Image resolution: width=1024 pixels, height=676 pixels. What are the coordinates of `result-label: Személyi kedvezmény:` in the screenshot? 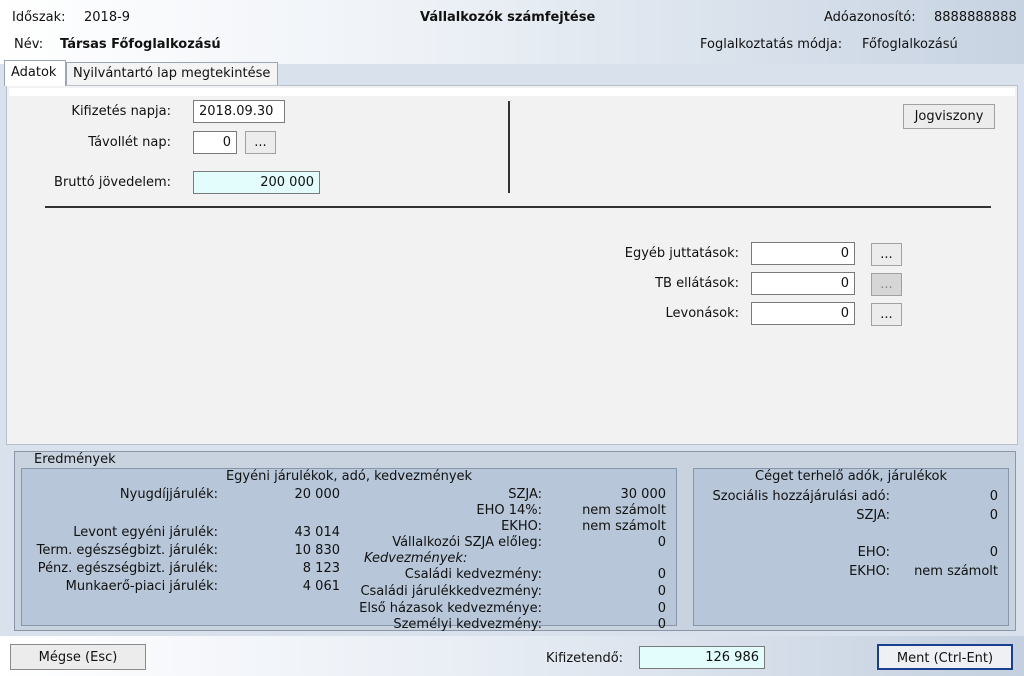 It's located at (467, 624).